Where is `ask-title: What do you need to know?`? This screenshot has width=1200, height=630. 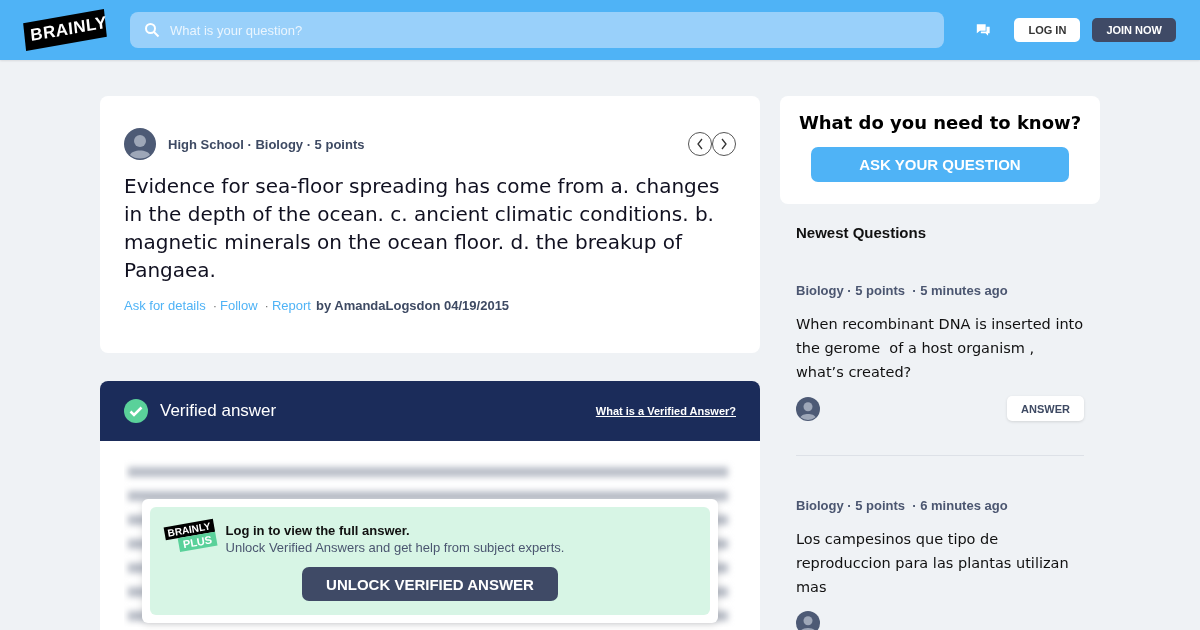
ask-title: What do you need to know? is located at coordinates (940, 122).